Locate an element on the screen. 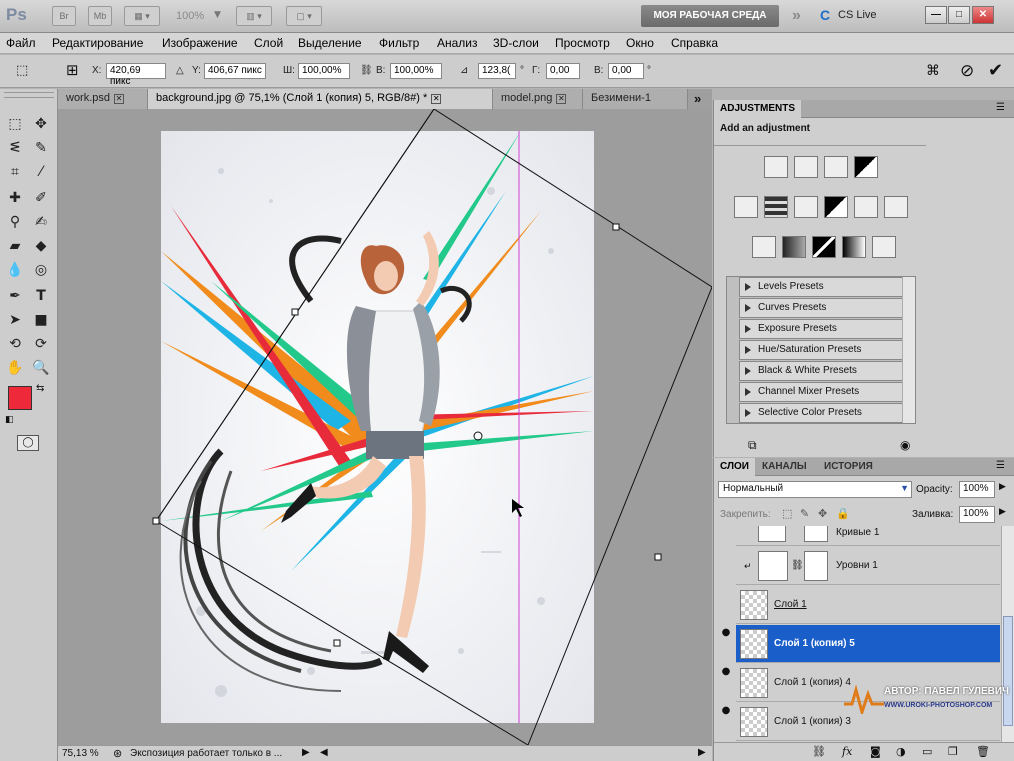 The height and width of the screenshot is (761, 1014). levels-icon is located at coordinates (806, 167).